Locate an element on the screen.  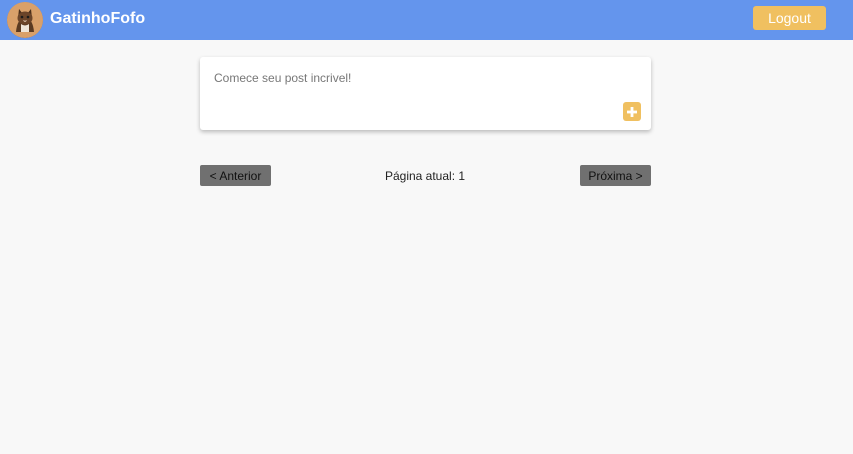
cat-avatar-logo is located at coordinates (25, 20).